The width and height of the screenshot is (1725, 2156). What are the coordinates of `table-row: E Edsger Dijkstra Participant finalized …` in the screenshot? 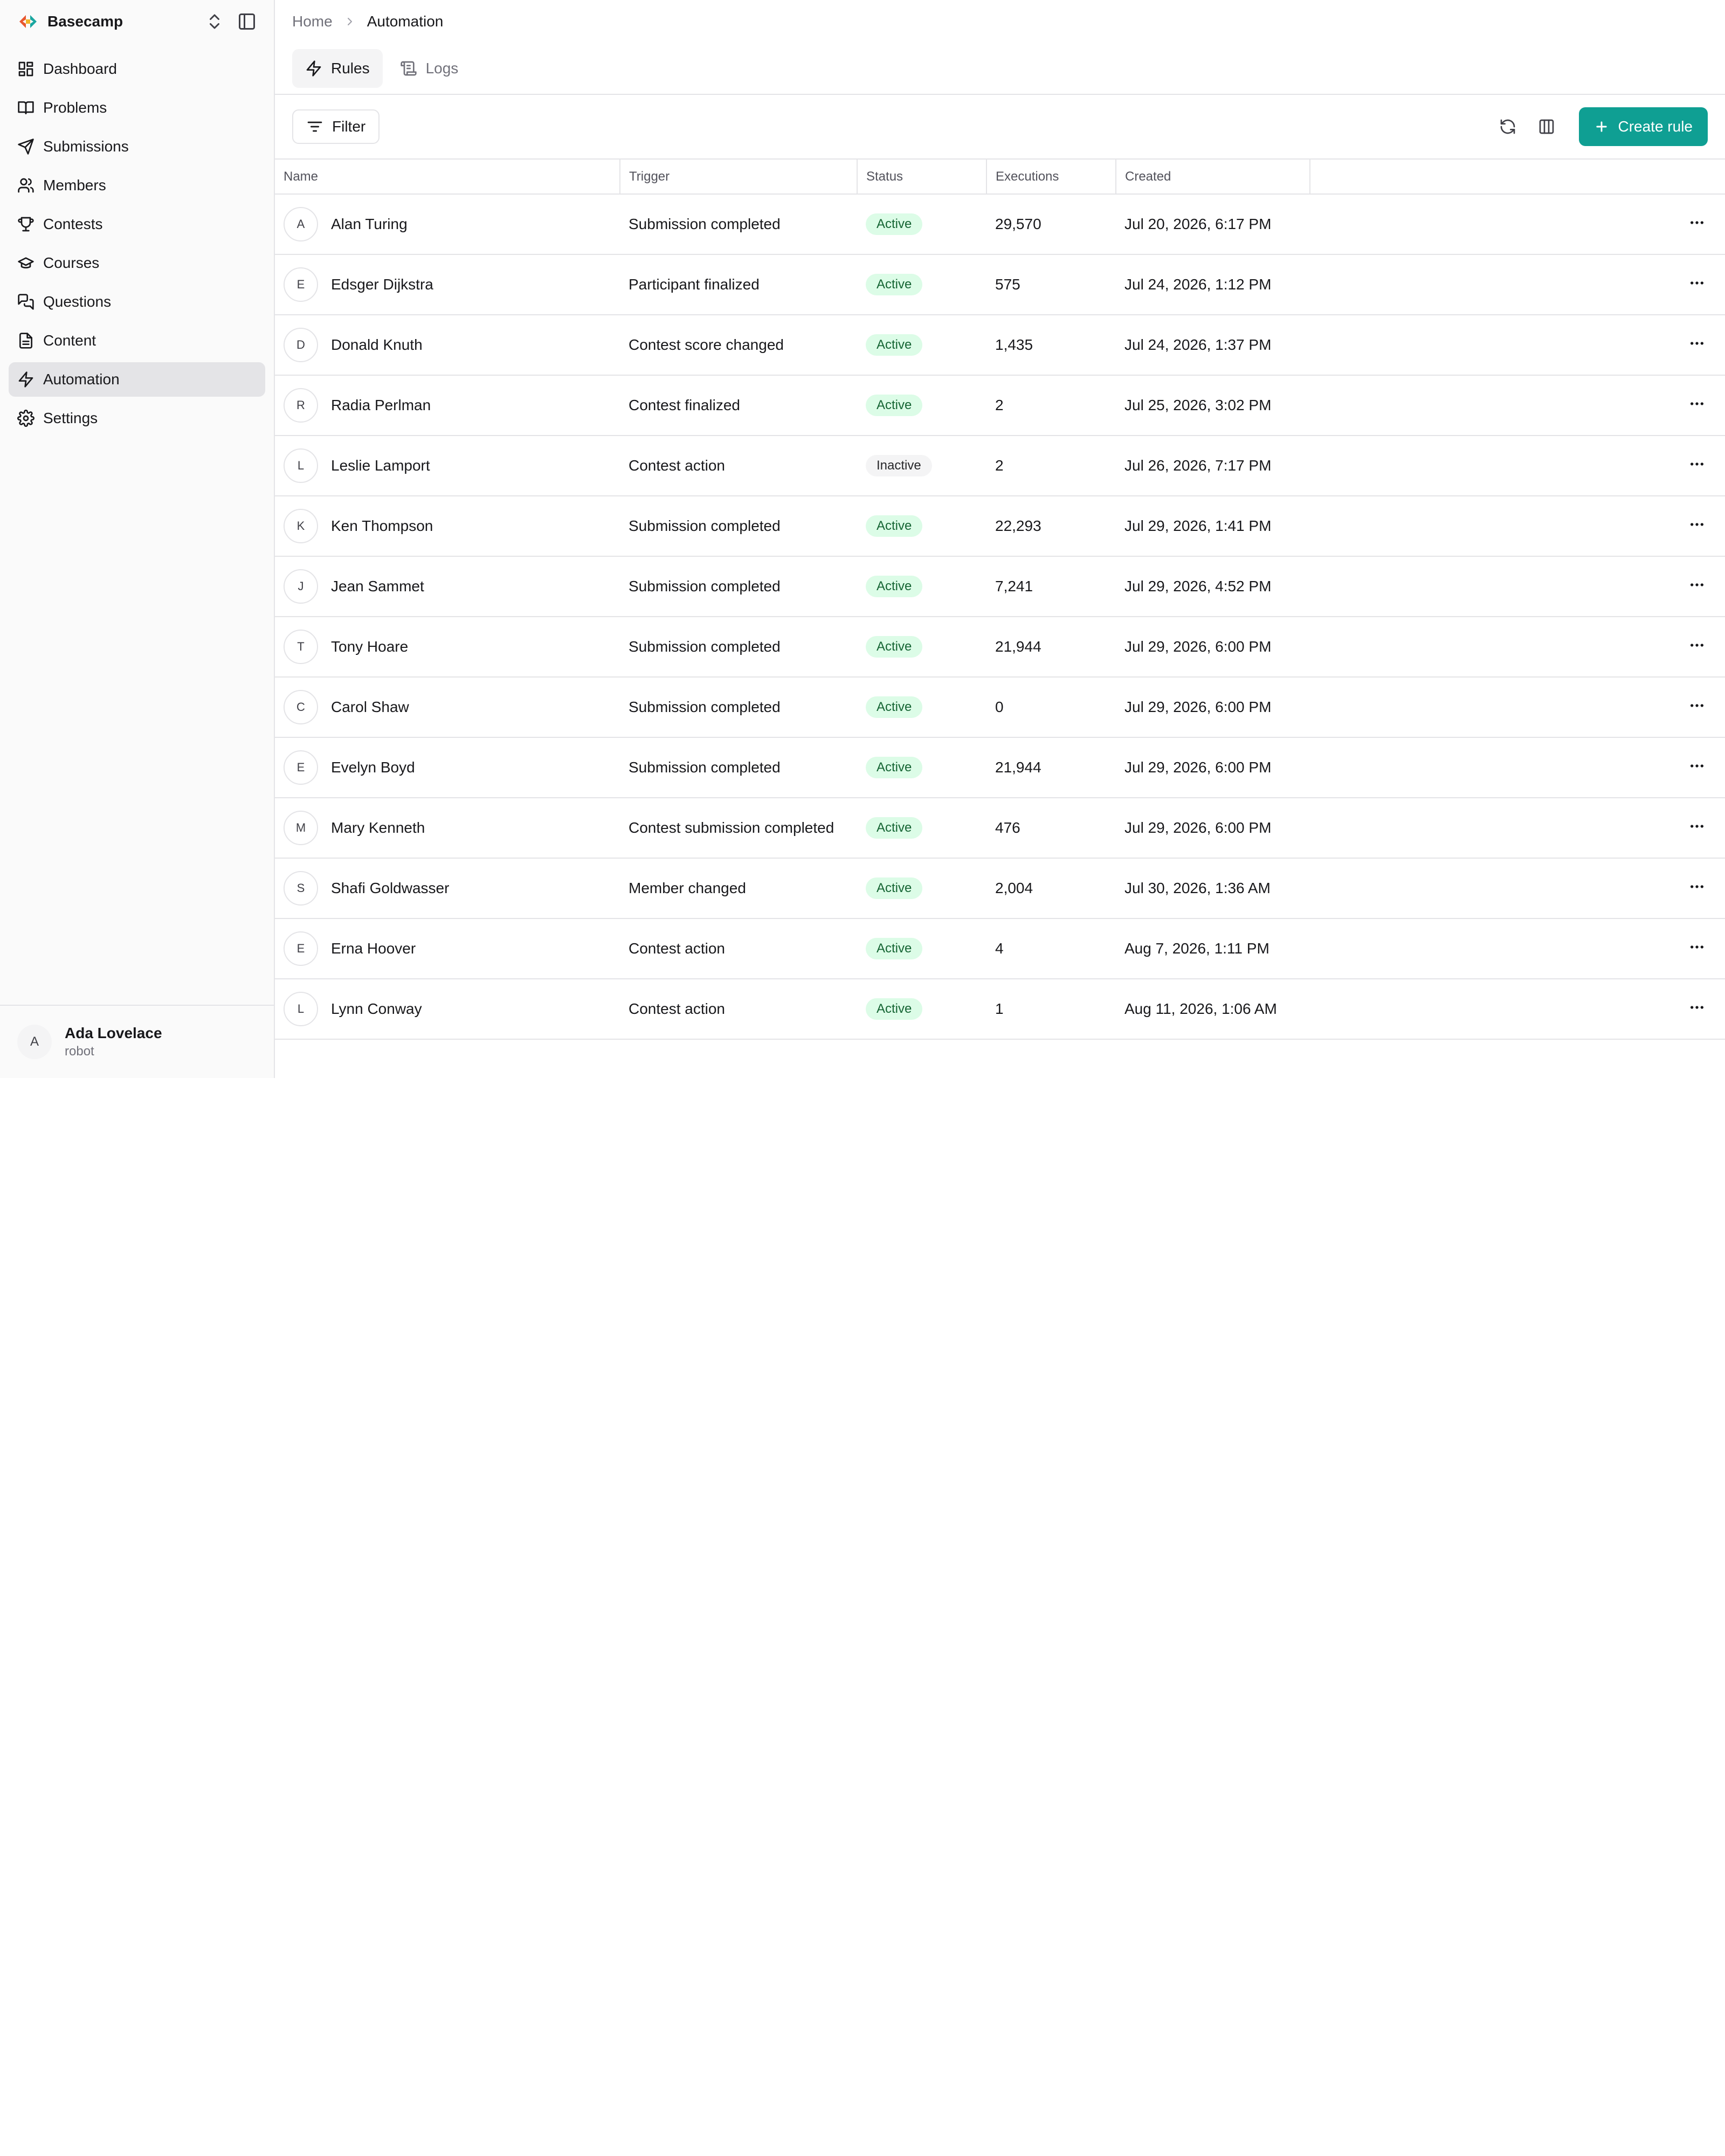 It's located at (1000, 284).